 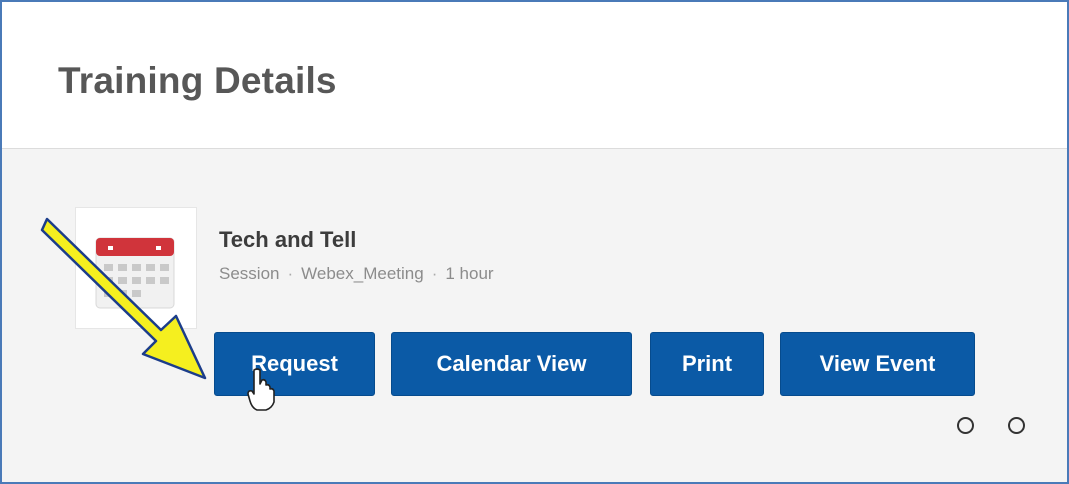 What do you see at coordinates (991, 425) in the screenshot?
I see `carousel-indicators` at bounding box center [991, 425].